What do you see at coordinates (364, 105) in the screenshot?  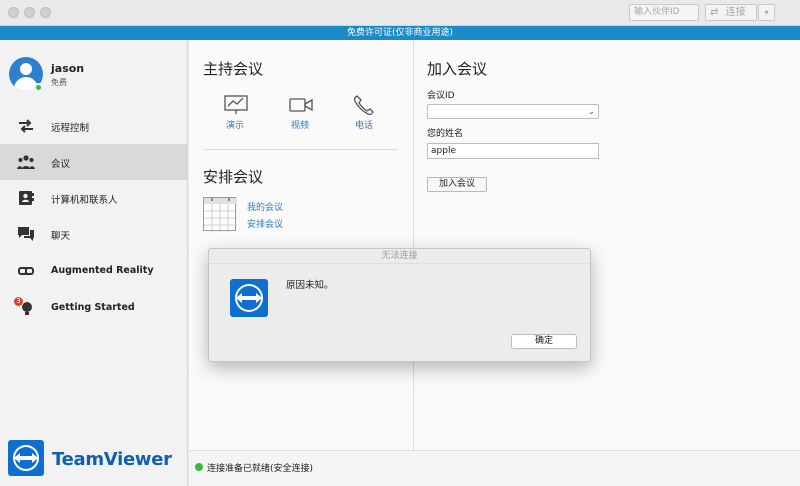 I see `phone-icon` at bounding box center [364, 105].